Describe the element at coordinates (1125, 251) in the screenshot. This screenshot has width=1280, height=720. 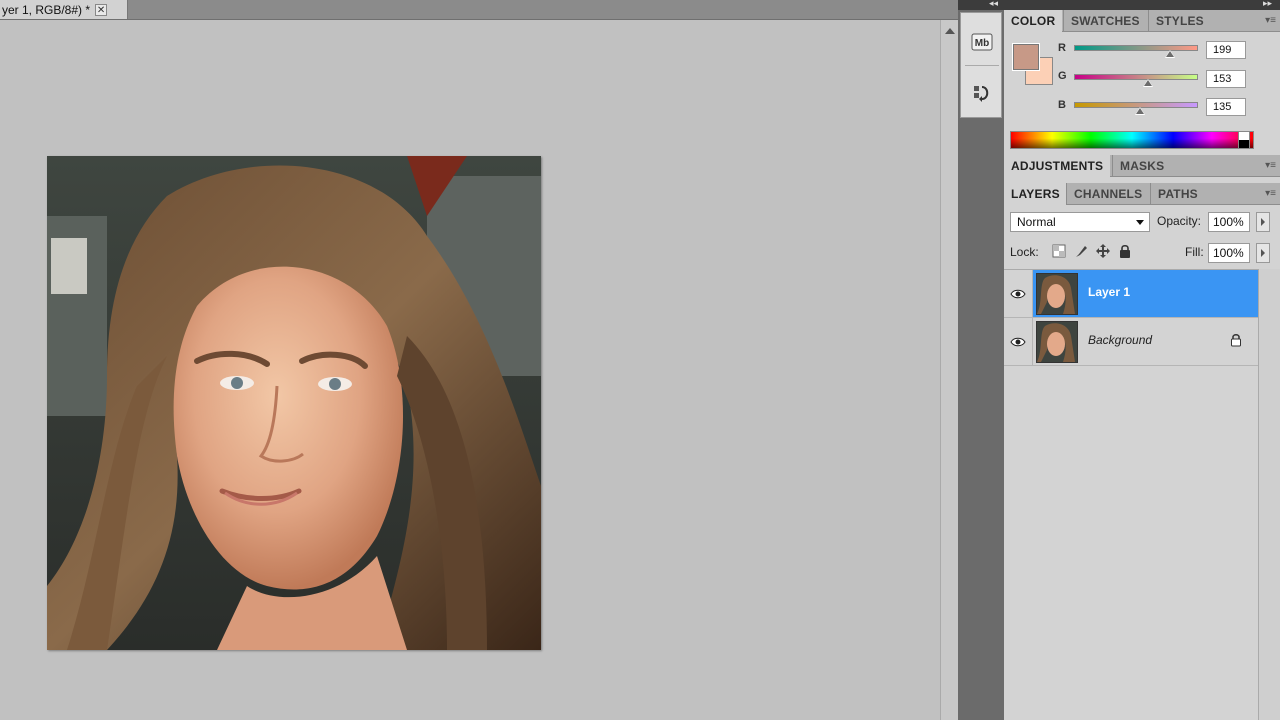
I see `lock-all-icon` at that location.